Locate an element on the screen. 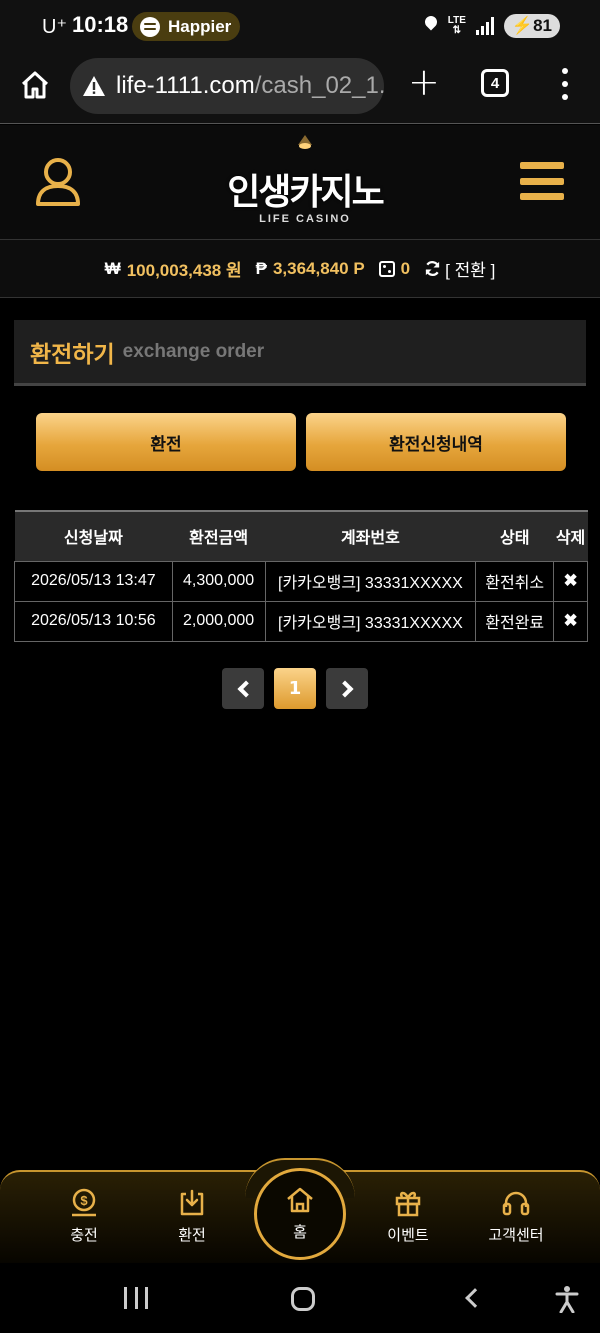 This screenshot has height=1333, width=600. media-chip-label: Happier is located at coordinates (200, 26).